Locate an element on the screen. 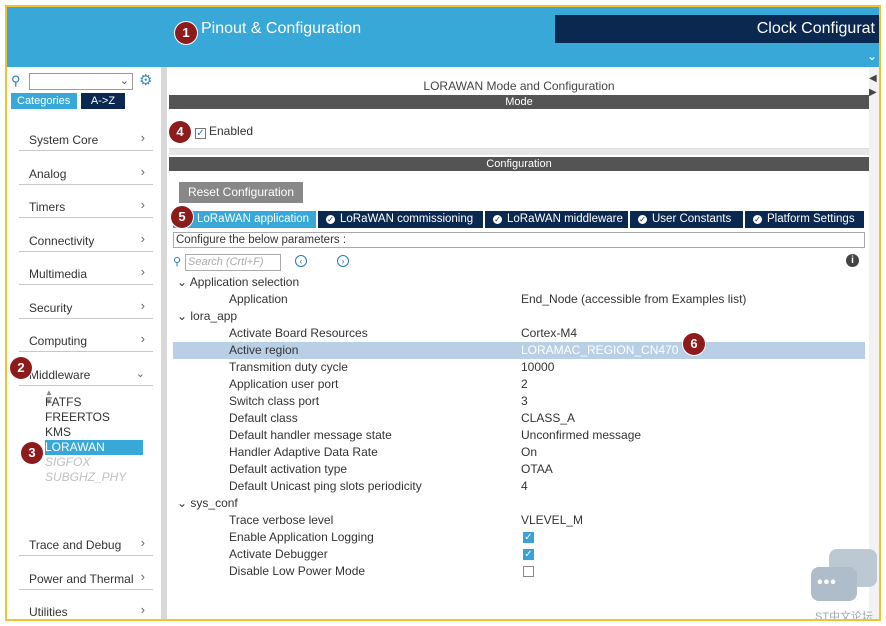  sidebar-item-analog: Analog › is located at coordinates (86, 173).